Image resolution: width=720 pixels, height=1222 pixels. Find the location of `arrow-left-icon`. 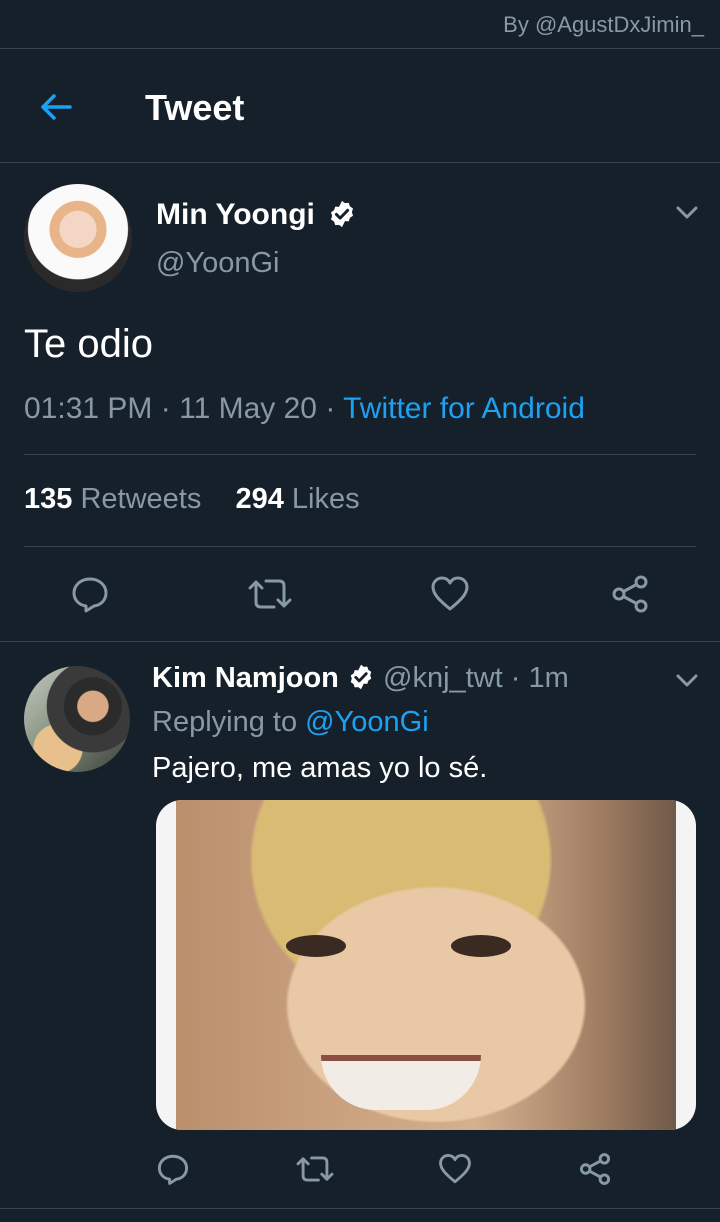

arrow-left-icon is located at coordinates (56, 107).